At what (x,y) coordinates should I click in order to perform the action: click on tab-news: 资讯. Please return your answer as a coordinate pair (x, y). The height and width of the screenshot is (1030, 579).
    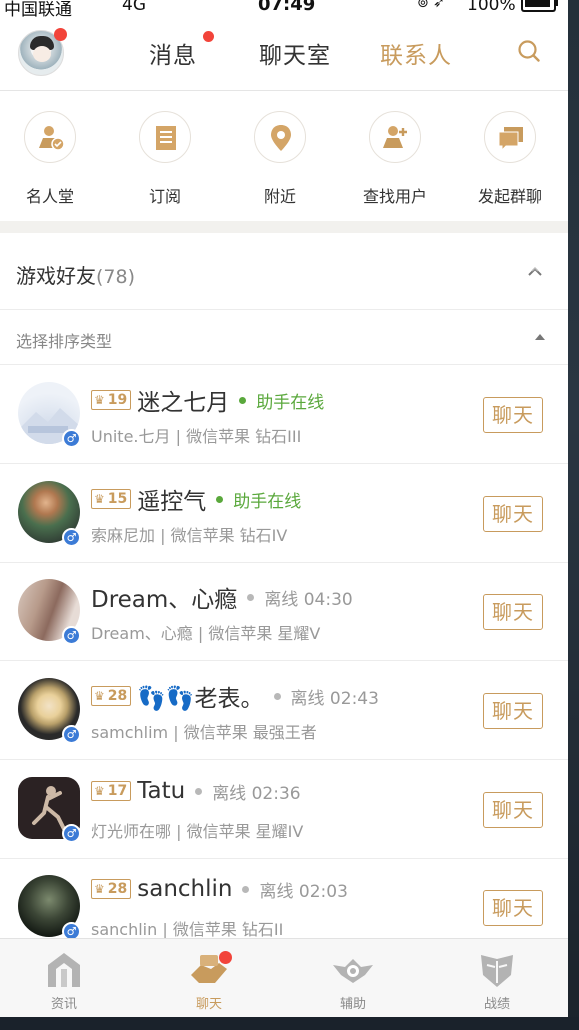
    Looking at the image, I should click on (64, 979).